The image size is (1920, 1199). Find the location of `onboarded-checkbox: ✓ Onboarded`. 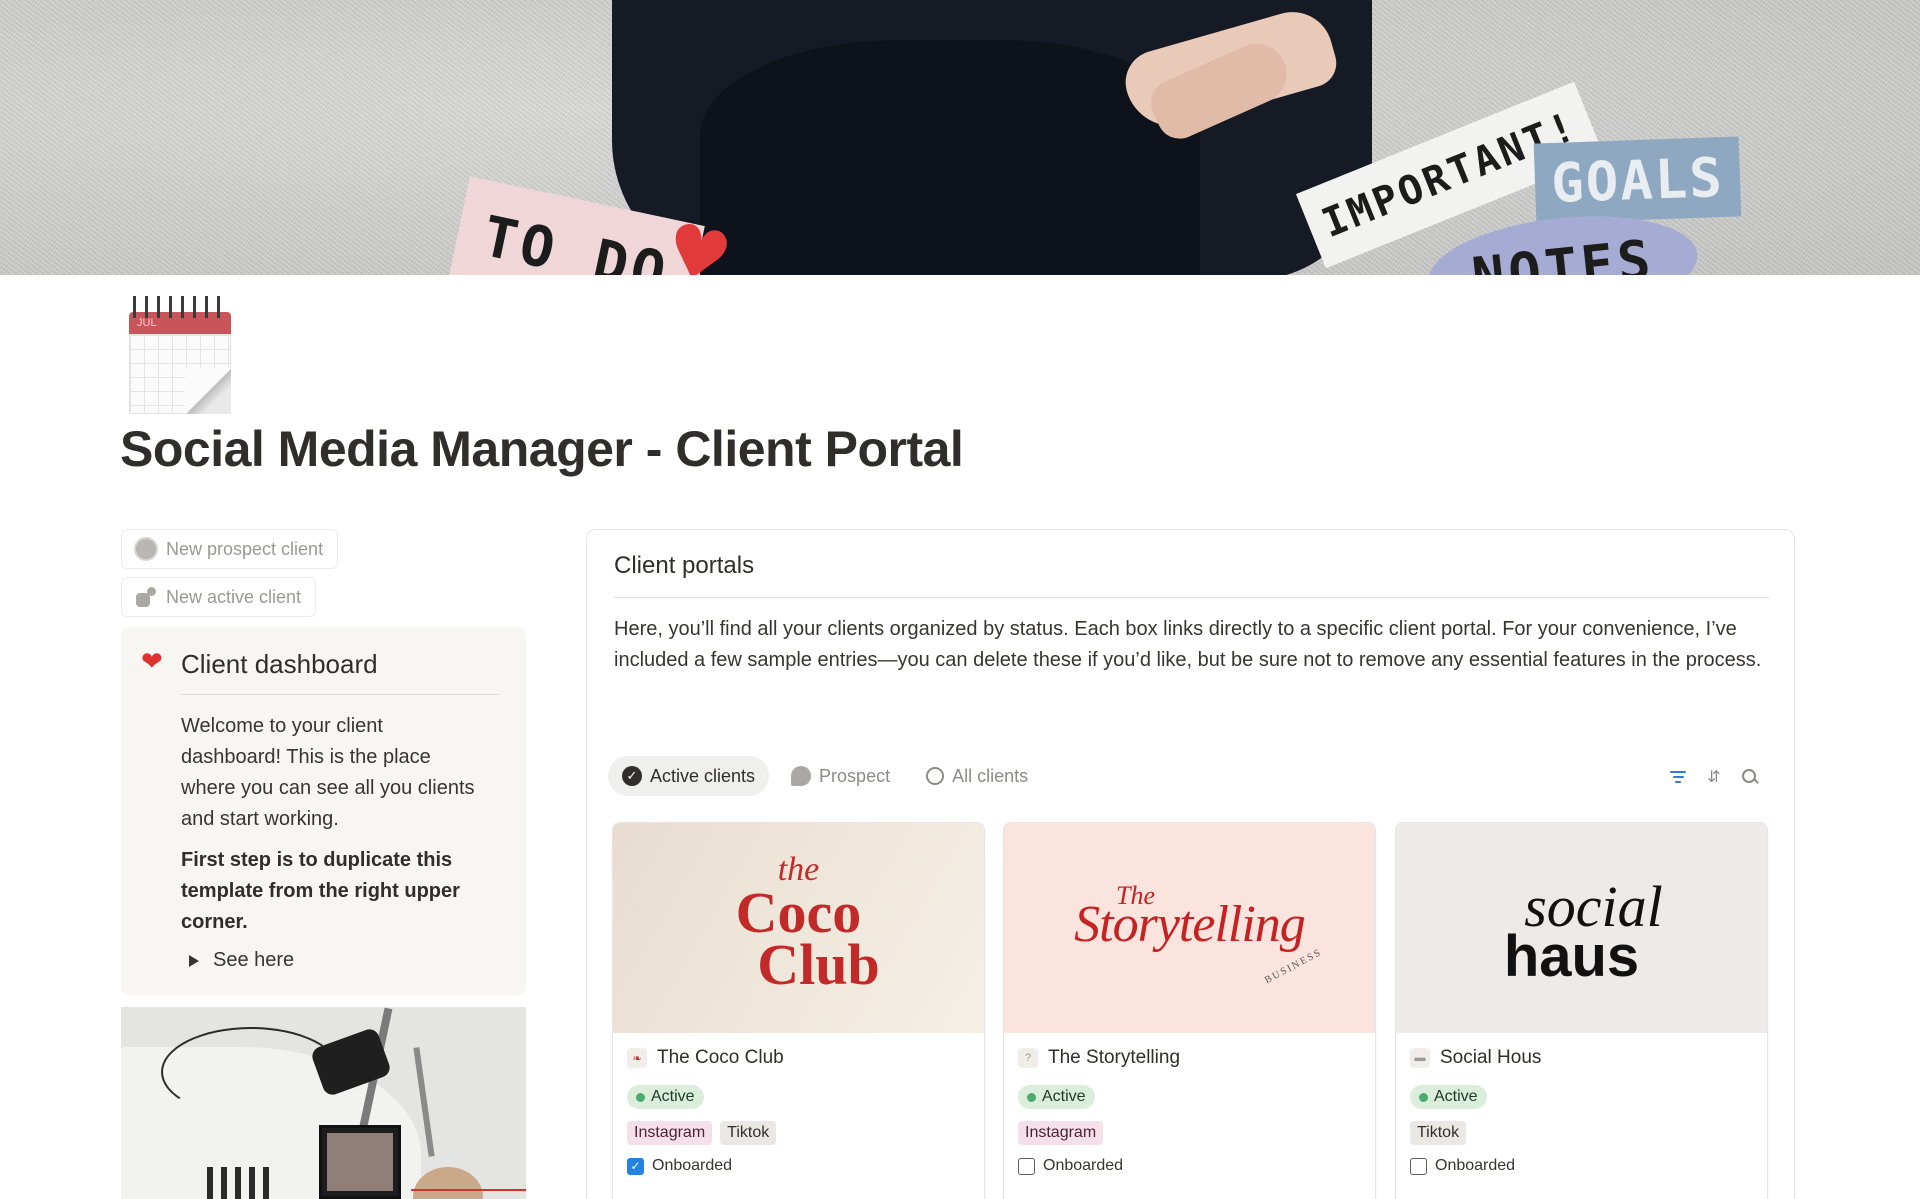

onboarded-checkbox: ✓ Onboarded is located at coordinates (679, 1166).